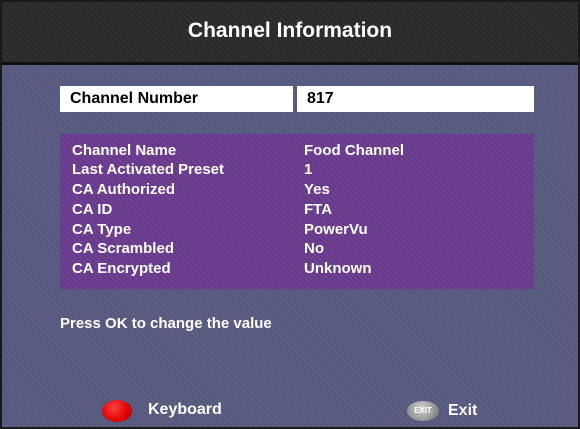  Describe the element at coordinates (318, 209) in the screenshot. I see `info-value: FTA` at that location.